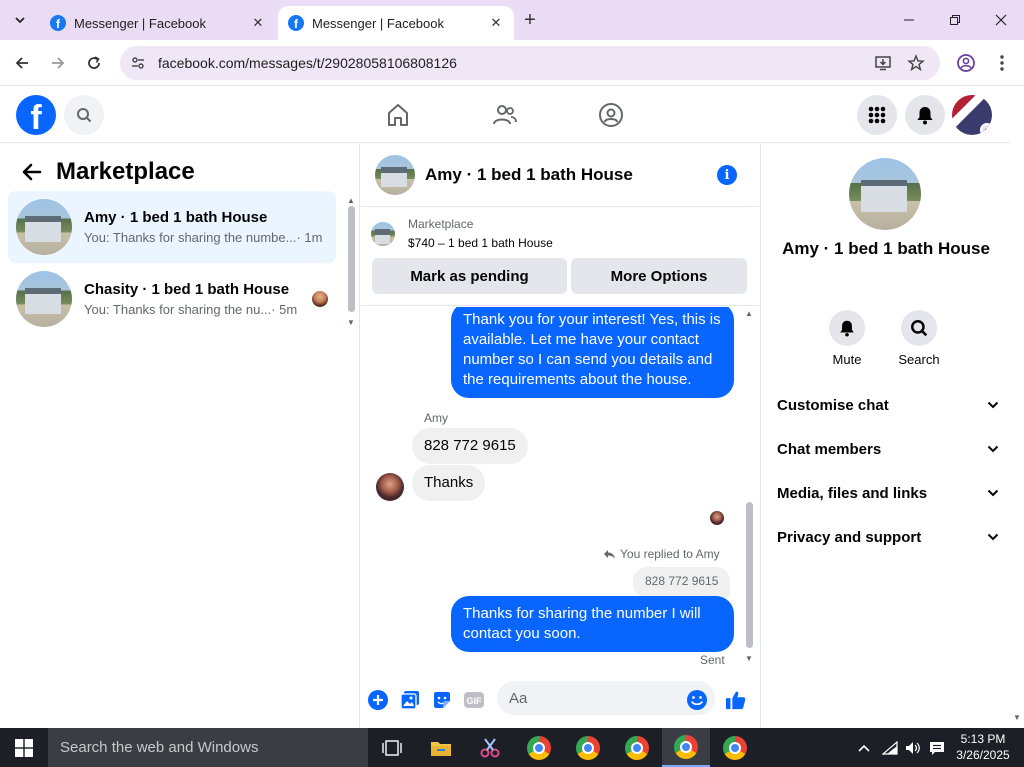  I want to click on profile-button, so click(966, 63).